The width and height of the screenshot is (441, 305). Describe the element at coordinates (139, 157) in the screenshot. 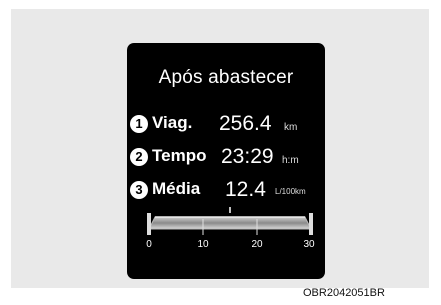

I see `callout-number-2: 2` at that location.